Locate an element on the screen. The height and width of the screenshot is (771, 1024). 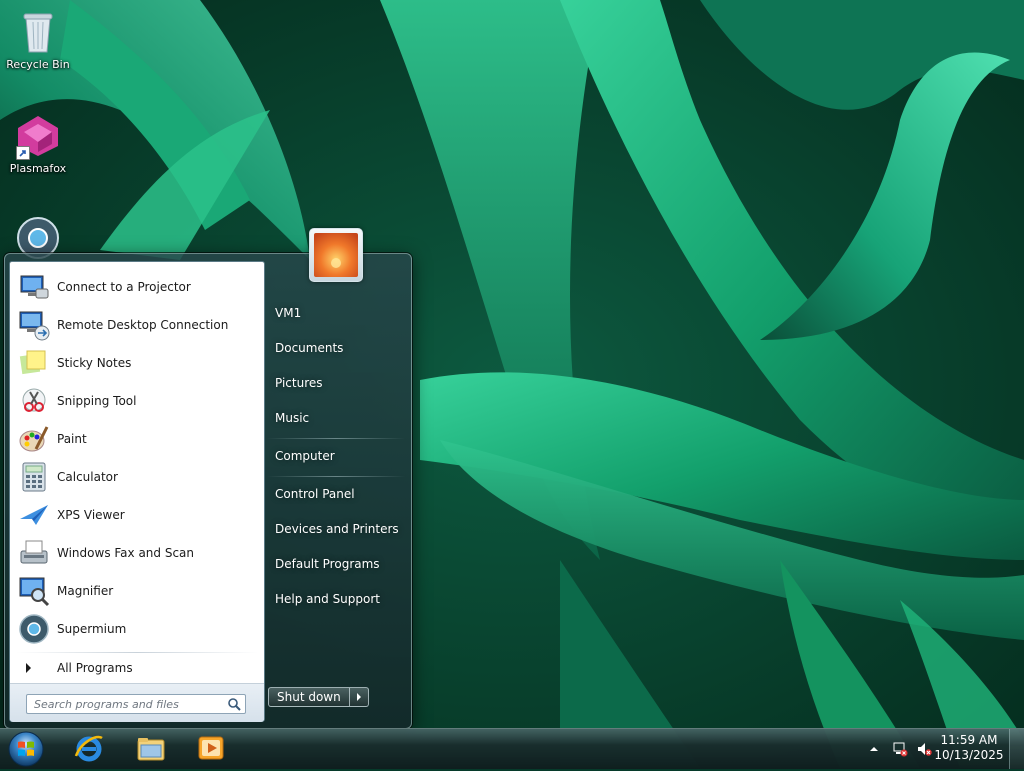
xps-viewer-icon is located at coordinates (34, 515).